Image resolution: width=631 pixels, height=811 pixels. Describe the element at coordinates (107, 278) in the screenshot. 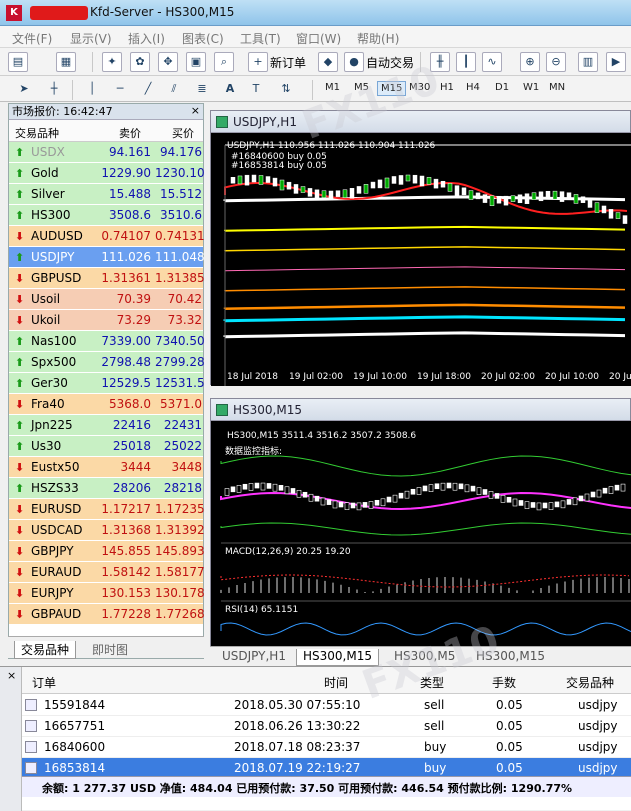

I see `market-row: ⬇ GBPUSD 1.31361 1.31385` at that location.